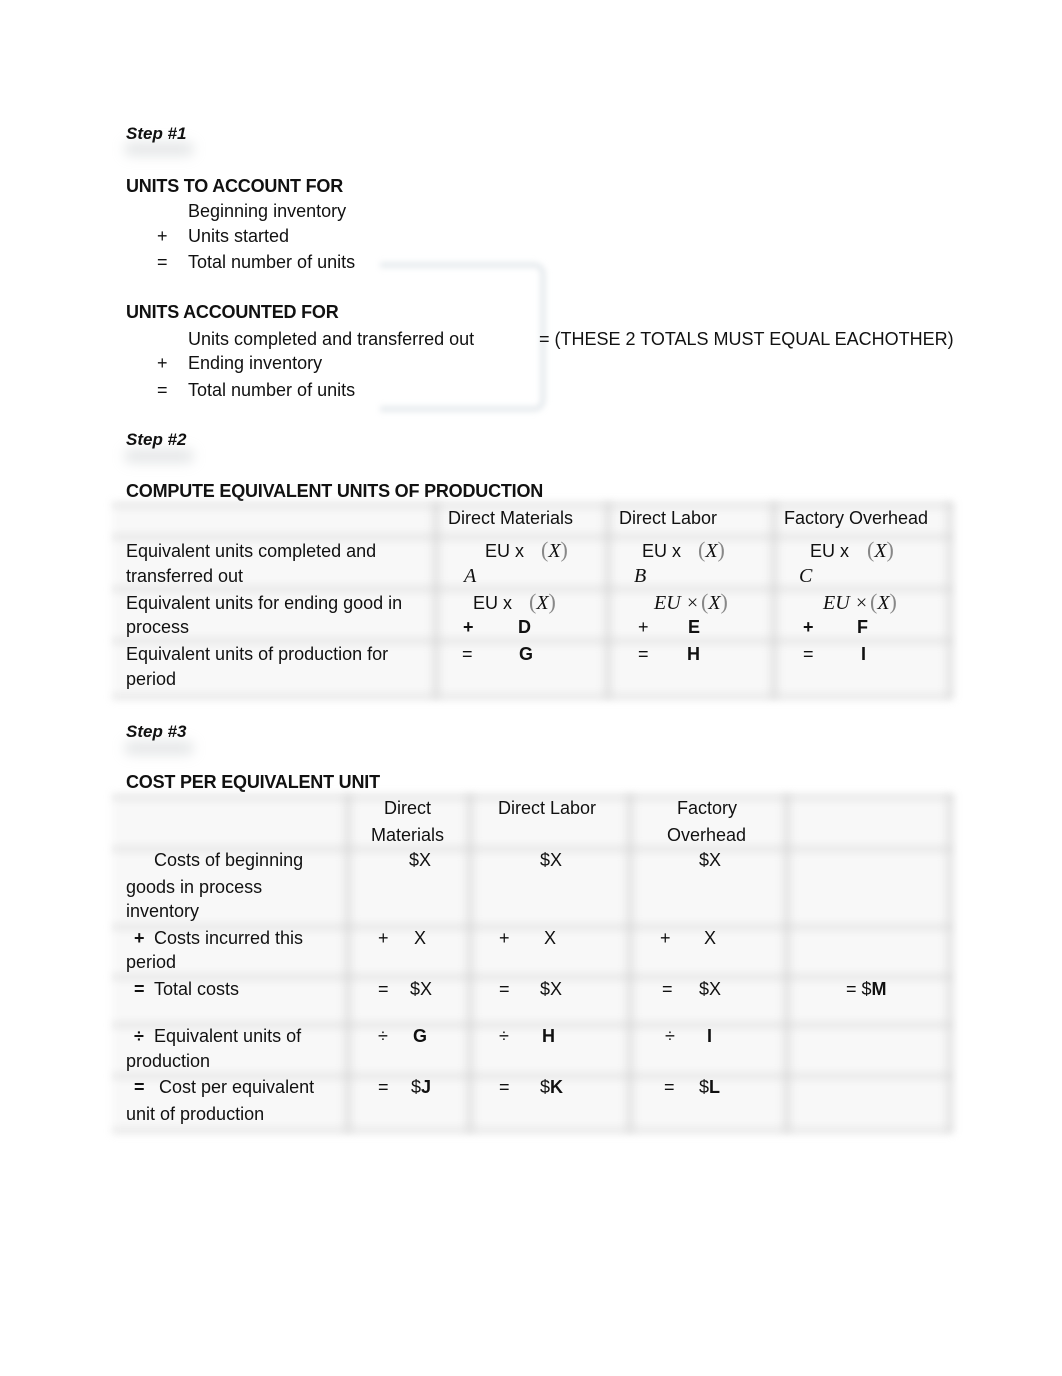  What do you see at coordinates (862, 627) in the screenshot?
I see `var-f: F` at bounding box center [862, 627].